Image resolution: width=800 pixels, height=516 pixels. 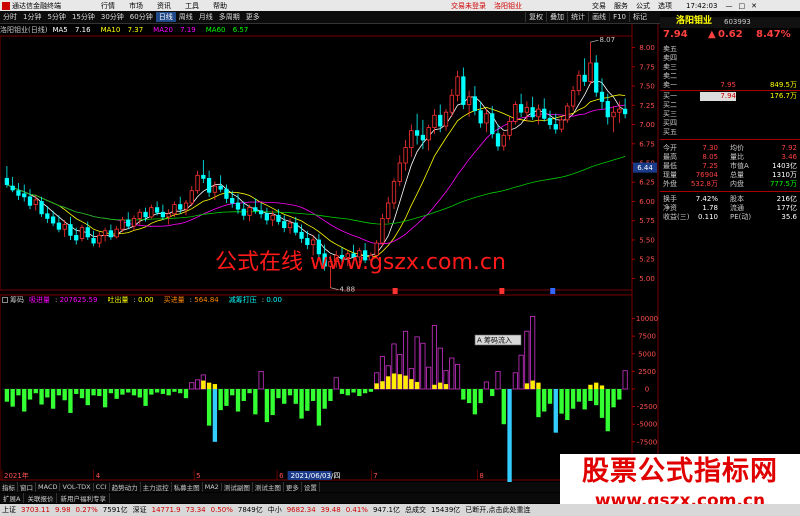 What do you see at coordinates (665, 6) in the screenshot?
I see `menu-options: 选项` at bounding box center [665, 6].